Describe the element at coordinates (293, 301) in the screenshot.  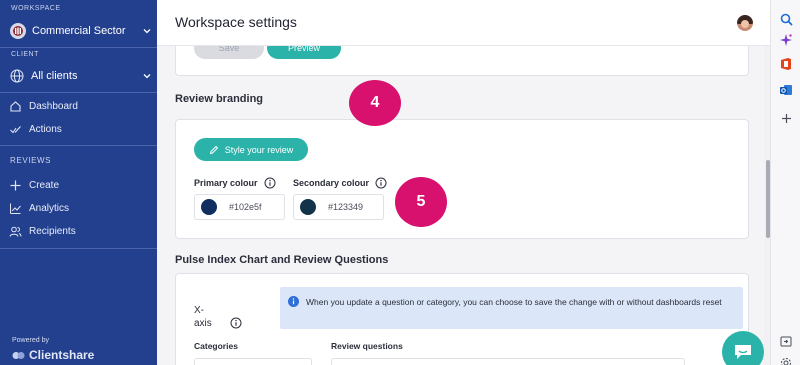
I see `info-filled-icon` at that location.